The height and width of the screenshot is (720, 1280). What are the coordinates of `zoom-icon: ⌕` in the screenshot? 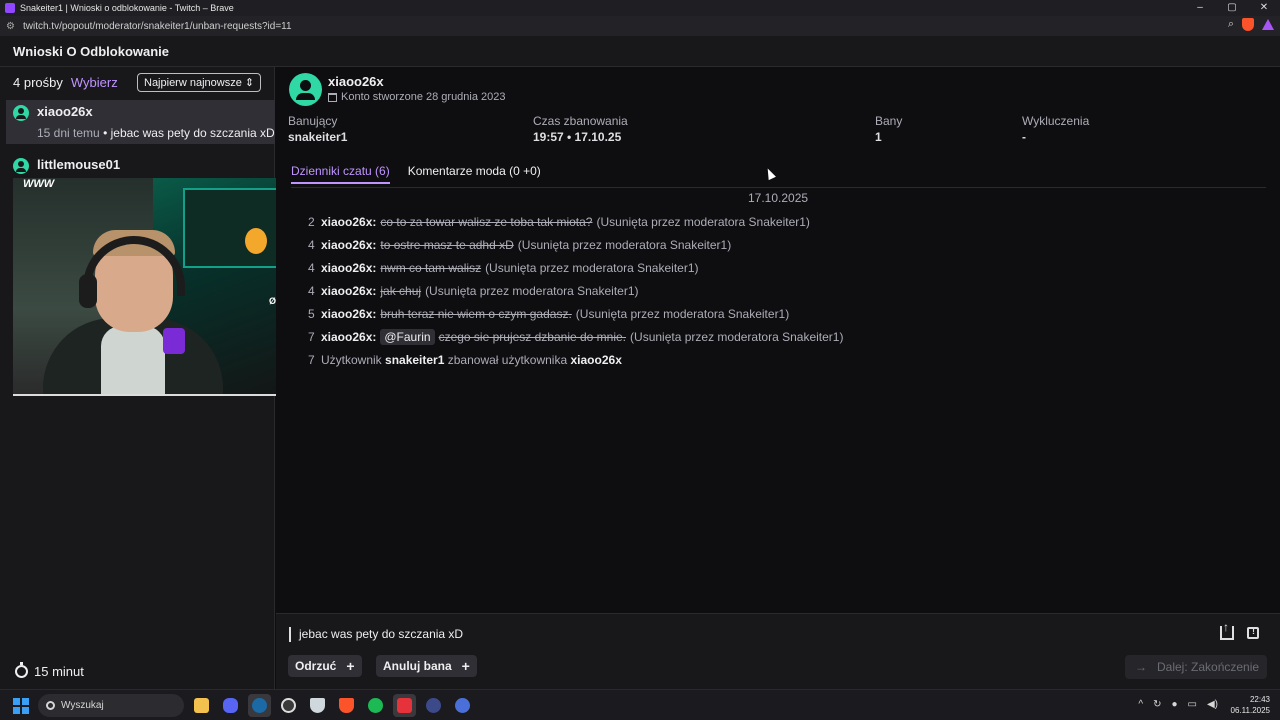 It's located at (1231, 24).